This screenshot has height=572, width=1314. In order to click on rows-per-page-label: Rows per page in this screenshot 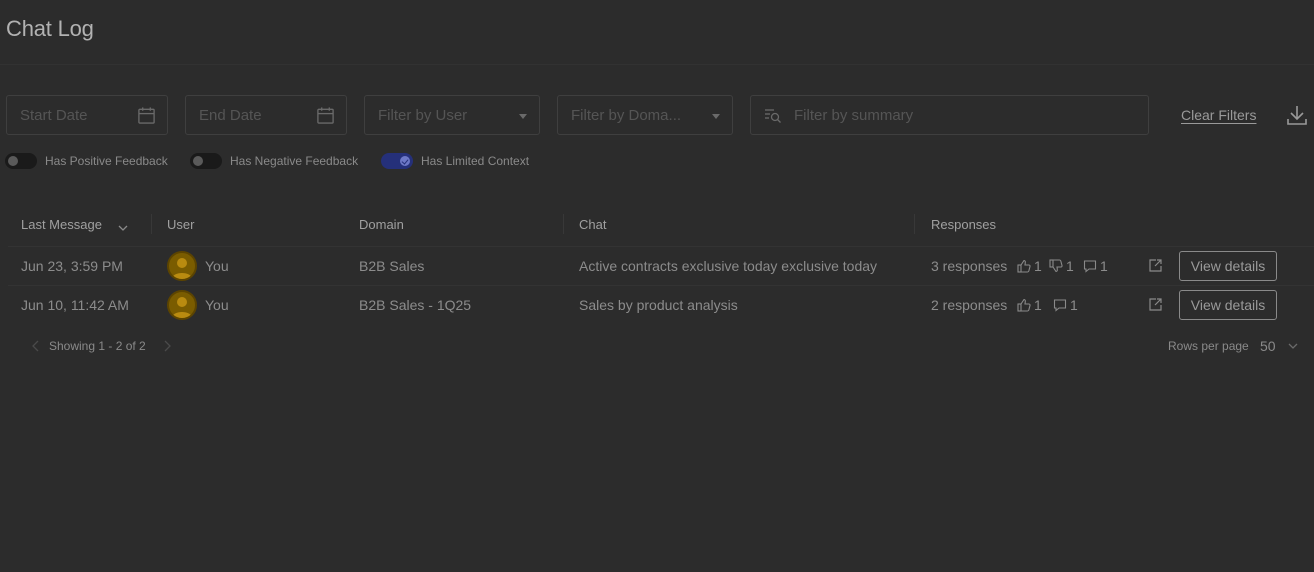, I will do `click(1208, 346)`.